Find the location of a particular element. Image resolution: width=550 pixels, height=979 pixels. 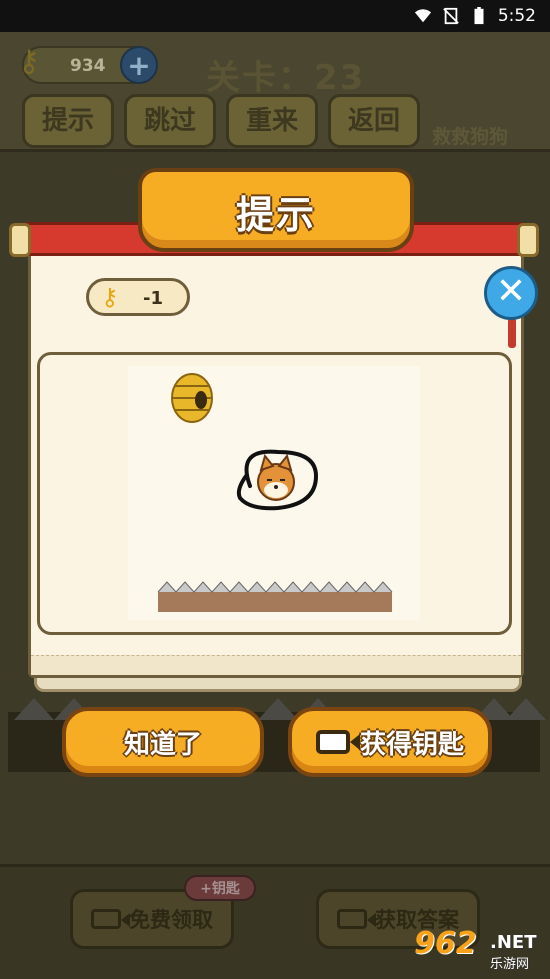

back-button: 返回 is located at coordinates (374, 121).